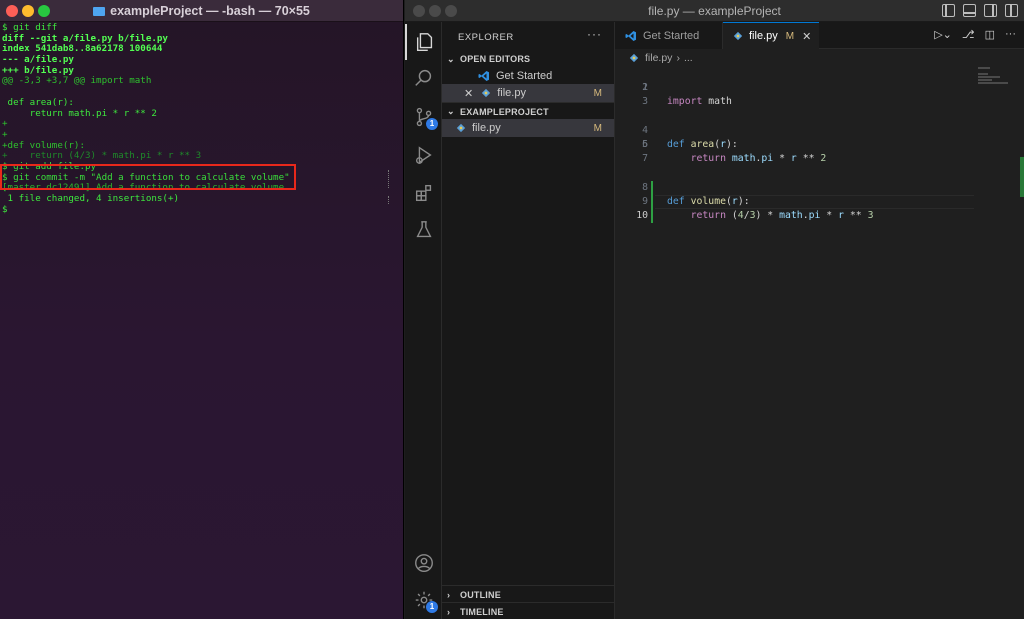 This screenshot has height=619, width=1024. What do you see at coordinates (423, 563) in the screenshot?
I see `accounts-icon` at bounding box center [423, 563].